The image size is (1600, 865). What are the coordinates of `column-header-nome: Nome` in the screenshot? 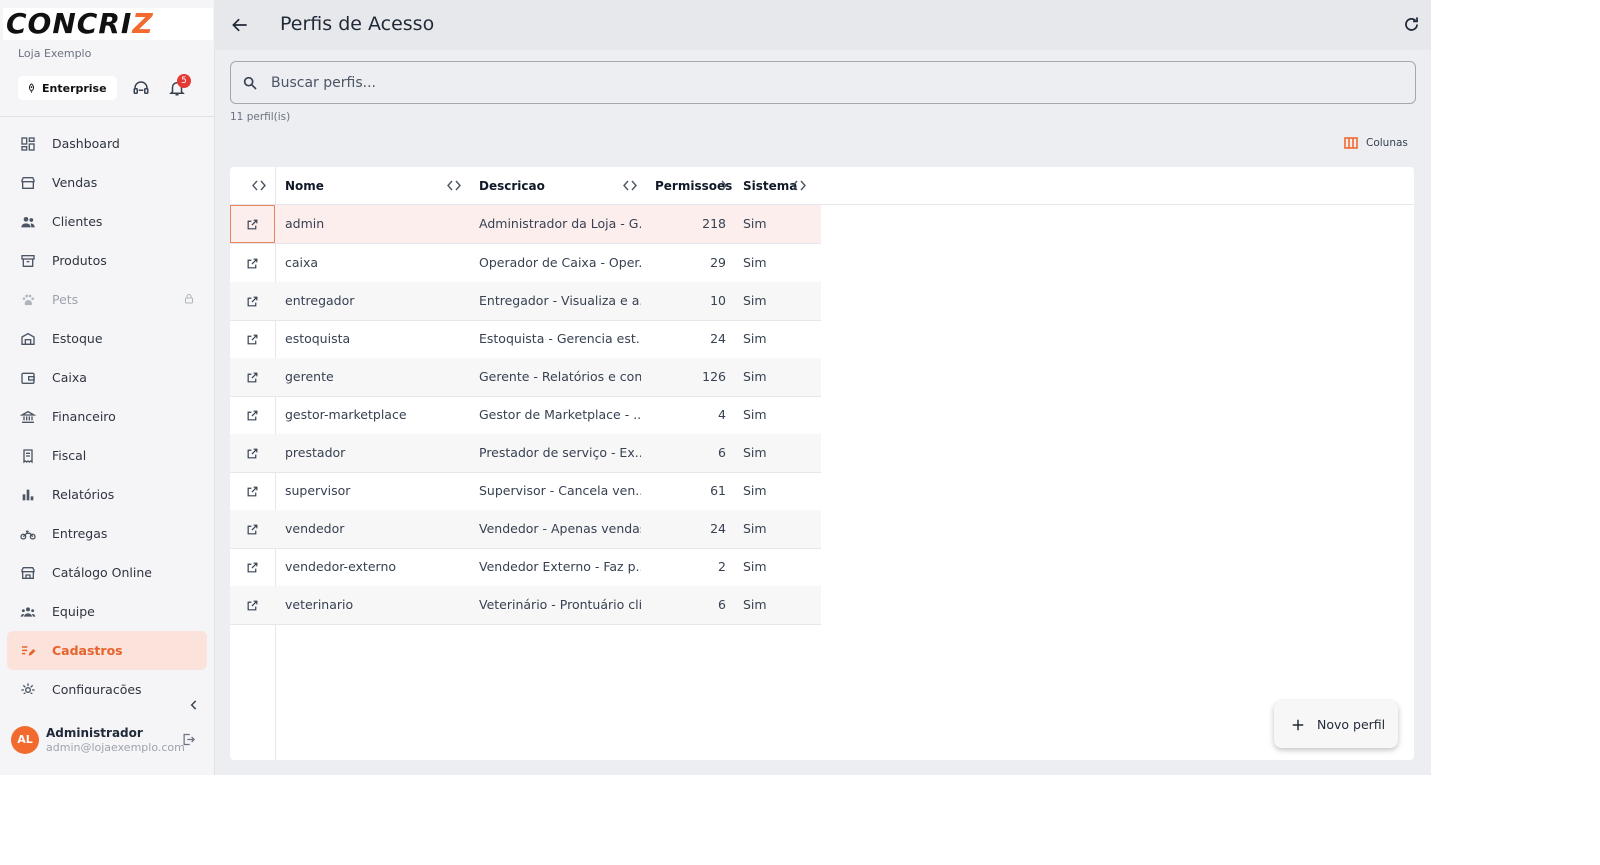 It's located at (304, 185).